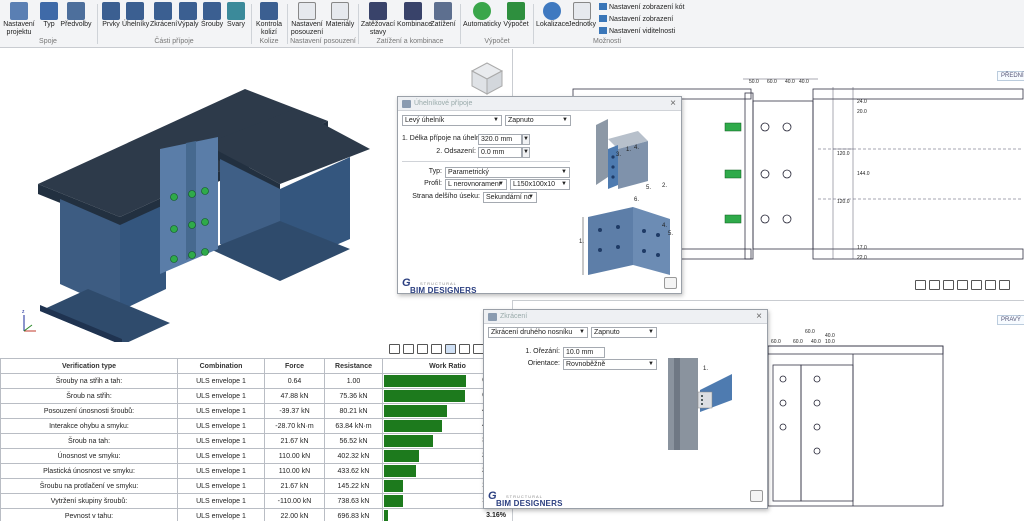 Image resolution: width=1024 pixels, height=521 pixels. What do you see at coordinates (89, 471) in the screenshot?
I see `cell-verification-type: Plastická únosnost ve smyku:` at bounding box center [89, 471].